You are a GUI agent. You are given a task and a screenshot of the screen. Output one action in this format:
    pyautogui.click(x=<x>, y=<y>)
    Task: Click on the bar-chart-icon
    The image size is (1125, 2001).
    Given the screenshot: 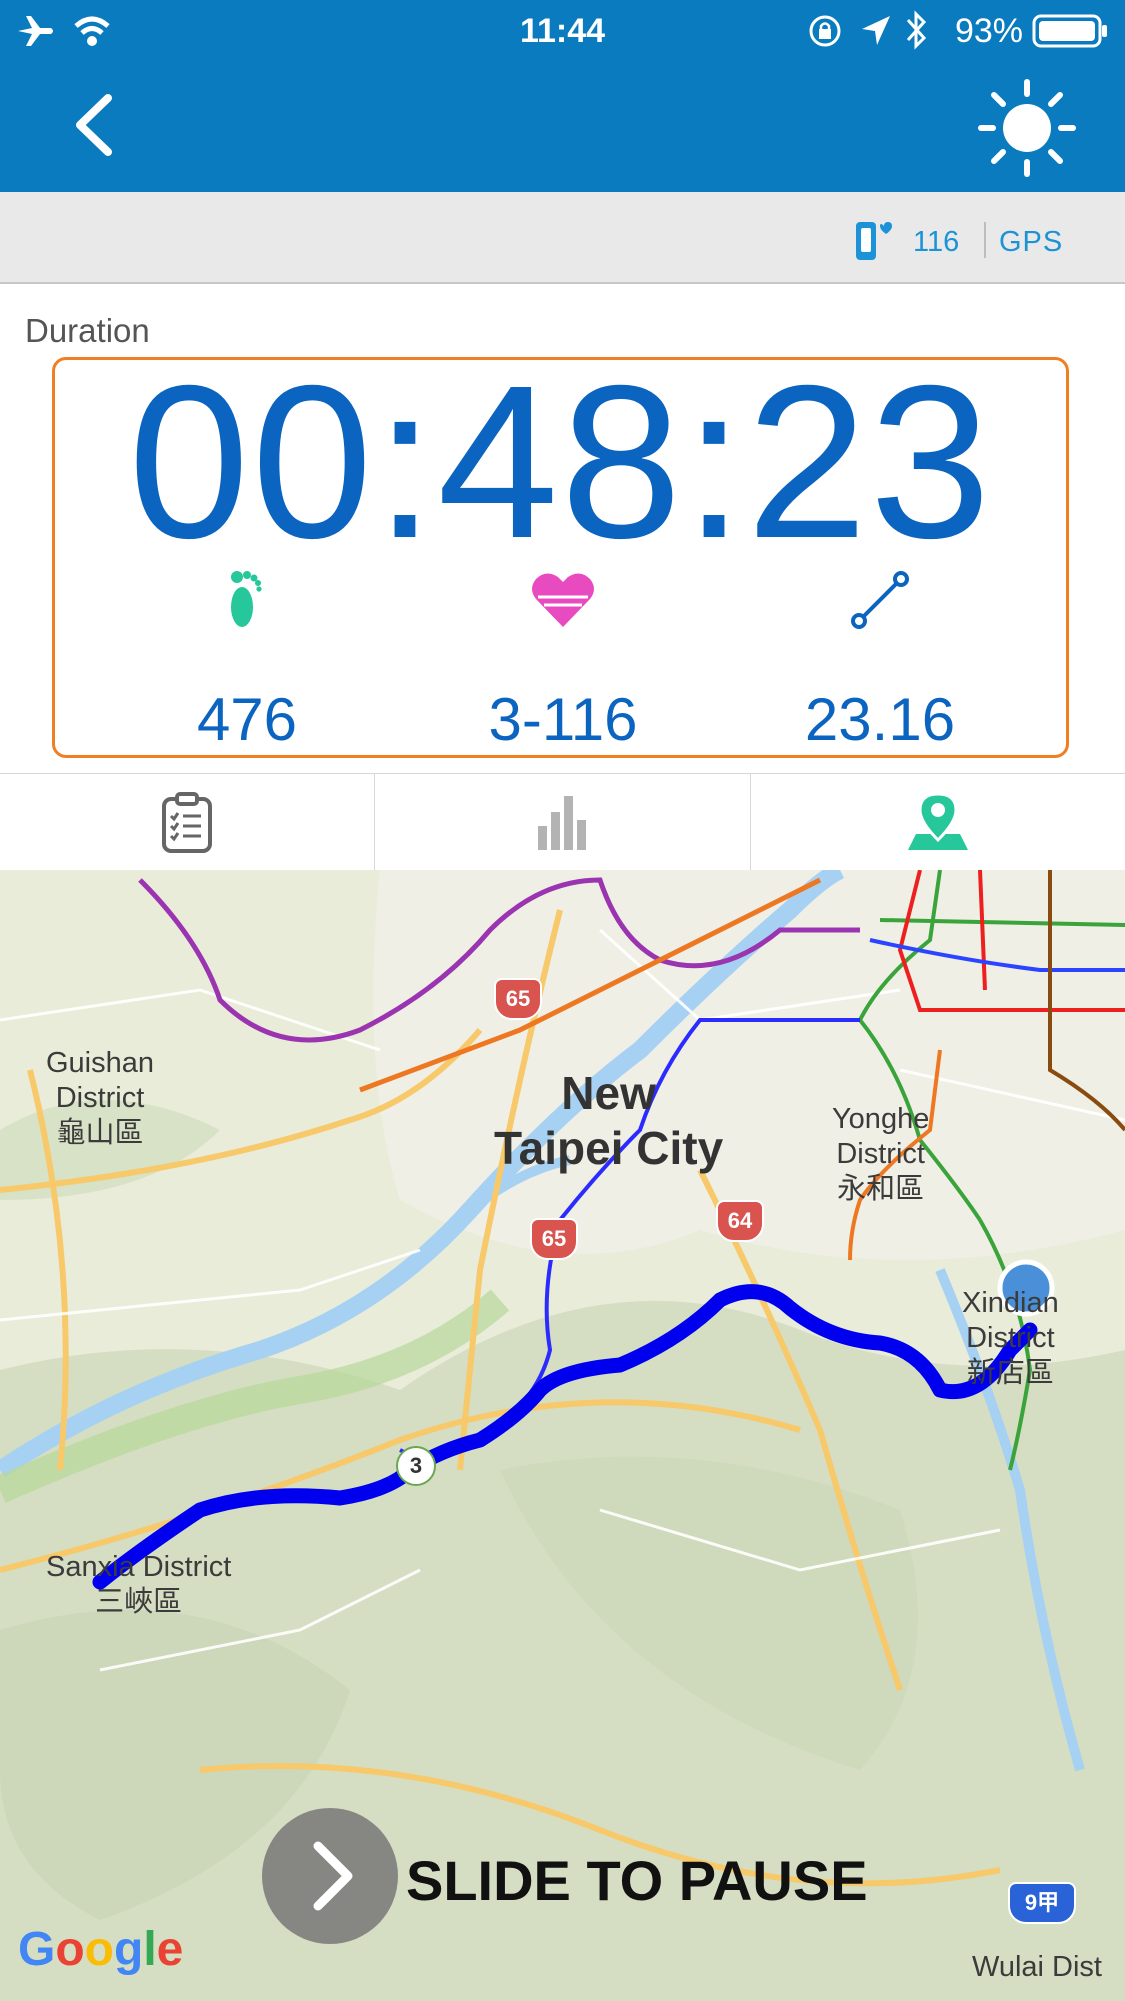 What is the action you would take?
    pyautogui.click(x=562, y=823)
    